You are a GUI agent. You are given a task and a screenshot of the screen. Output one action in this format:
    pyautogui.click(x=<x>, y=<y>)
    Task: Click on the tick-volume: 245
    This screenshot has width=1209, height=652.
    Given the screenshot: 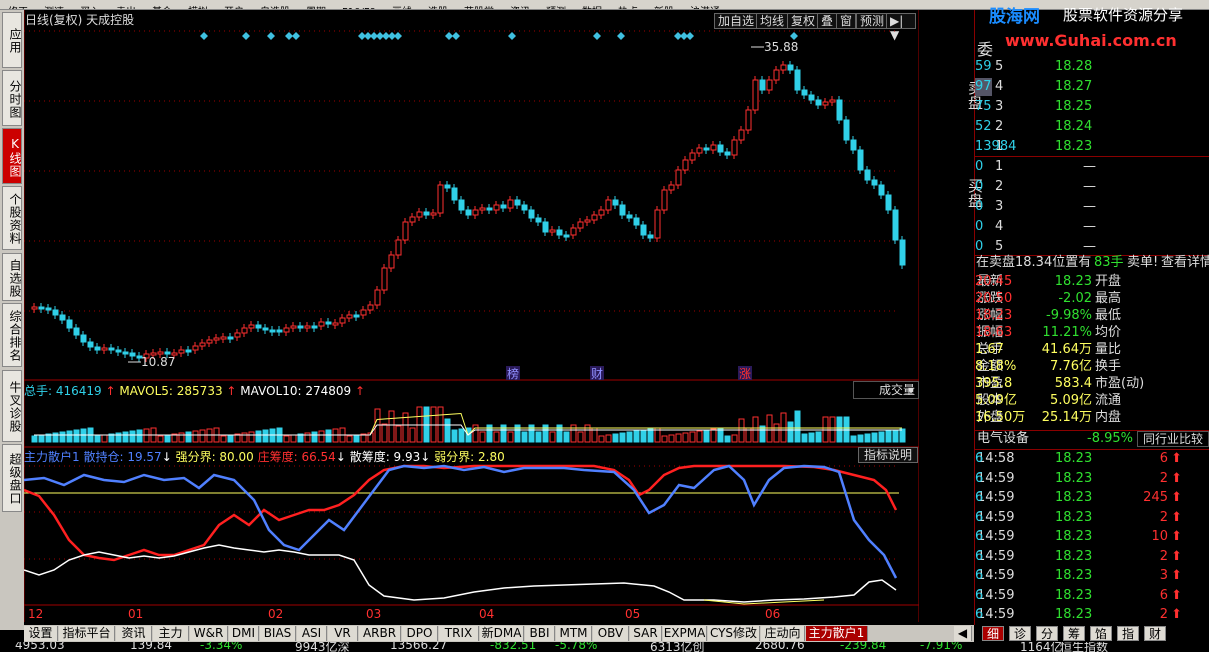 What is the action you would take?
    pyautogui.click(x=1155, y=497)
    